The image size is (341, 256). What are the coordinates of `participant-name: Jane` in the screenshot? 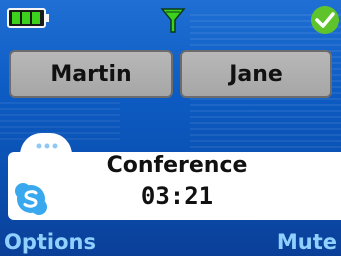 It's located at (256, 74).